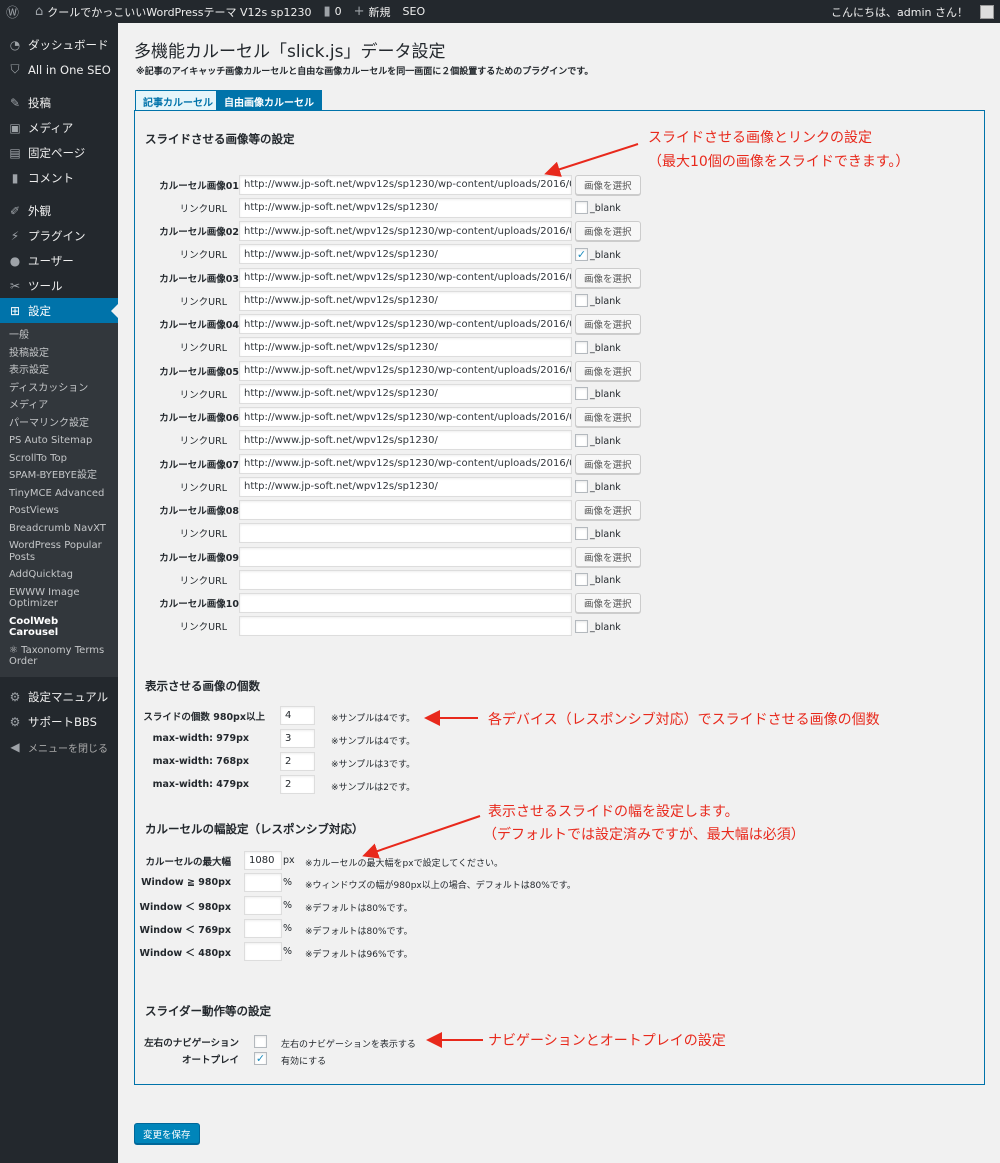 This screenshot has height=1163, width=1000. What do you see at coordinates (59, 529) in the screenshot?
I see `submenu-item: Breadcrumb NavXT` at bounding box center [59, 529].